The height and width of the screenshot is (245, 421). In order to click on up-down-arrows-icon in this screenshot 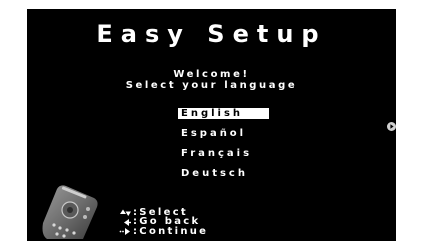, I will do `click(125, 212)`.